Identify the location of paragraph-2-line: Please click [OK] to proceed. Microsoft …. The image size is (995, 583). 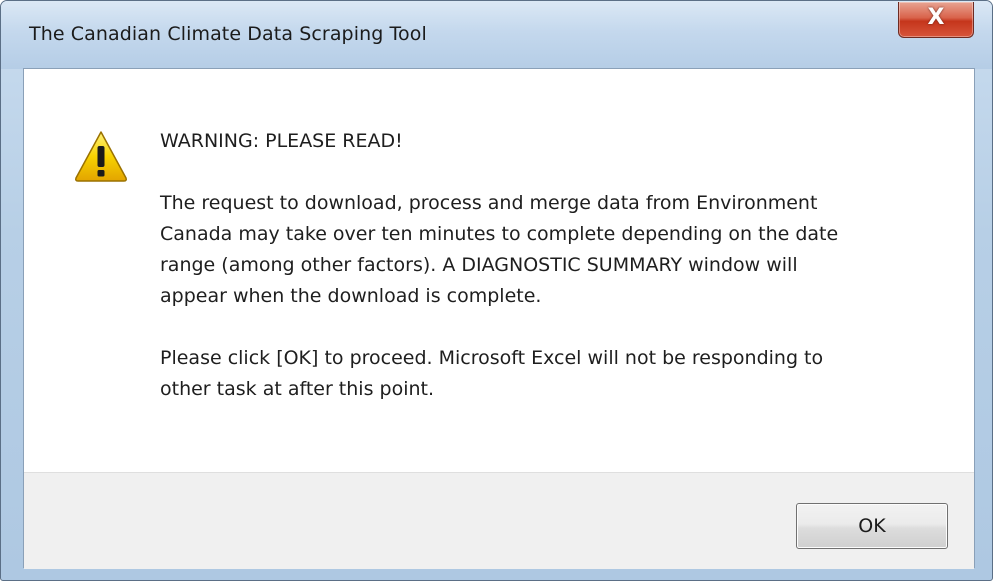
(492, 358).